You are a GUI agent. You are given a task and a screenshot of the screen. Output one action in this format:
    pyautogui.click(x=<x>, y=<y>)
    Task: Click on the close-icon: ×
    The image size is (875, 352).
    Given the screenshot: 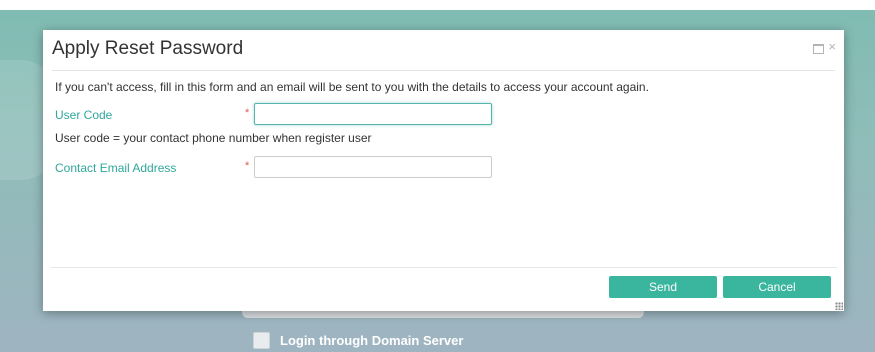 What is the action you would take?
    pyautogui.click(x=832, y=46)
    